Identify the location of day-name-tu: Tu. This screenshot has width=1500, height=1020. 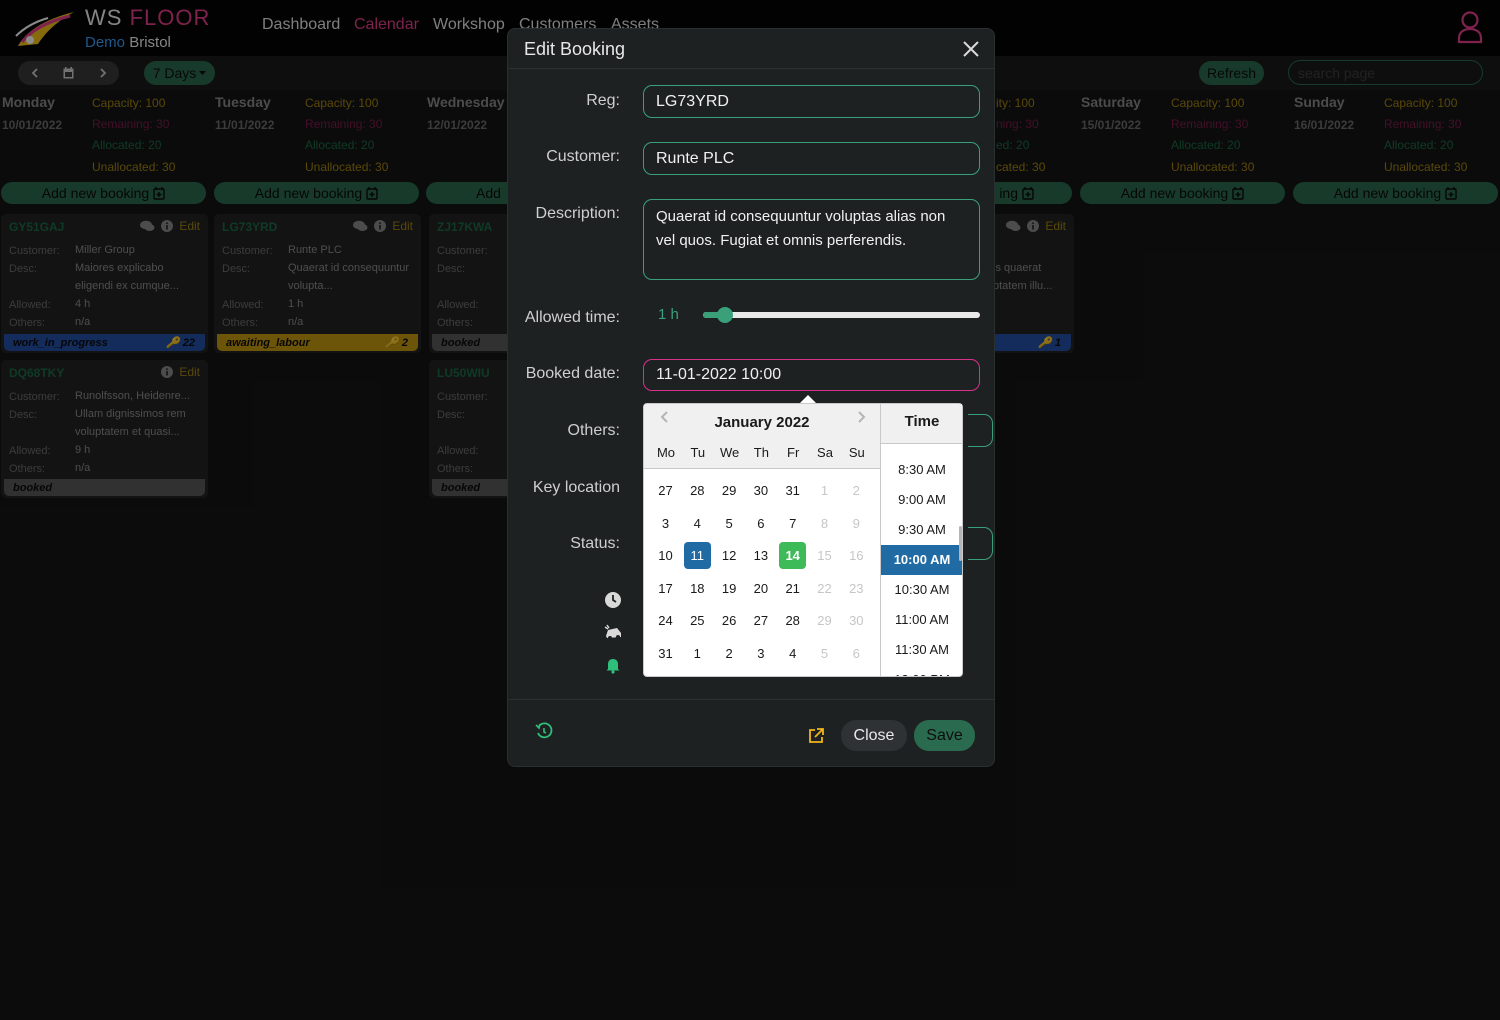
(698, 452).